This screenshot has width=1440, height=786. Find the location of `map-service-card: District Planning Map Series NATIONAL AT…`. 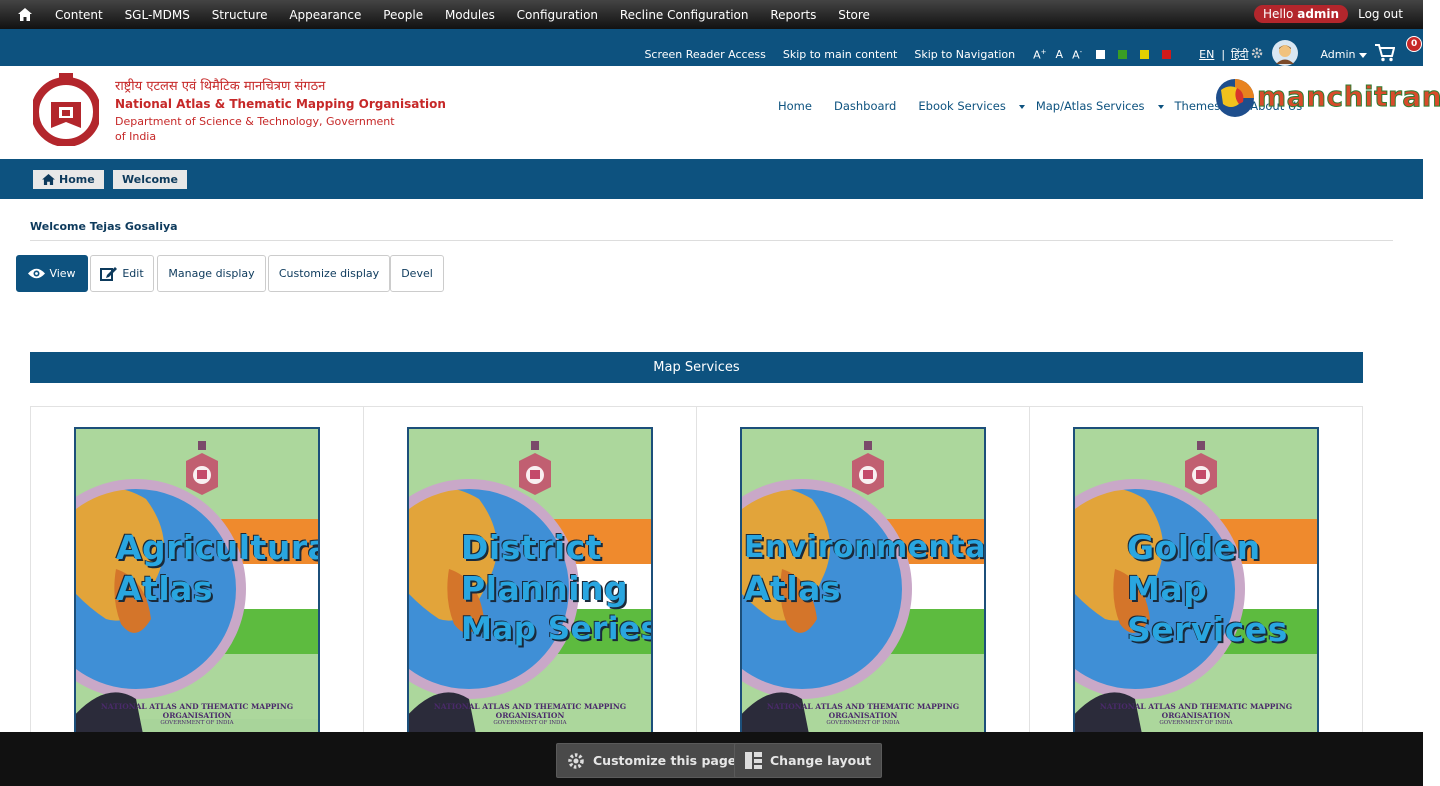

map-service-card: District Planning Map Series NATIONAL AT… is located at coordinates (530, 572).